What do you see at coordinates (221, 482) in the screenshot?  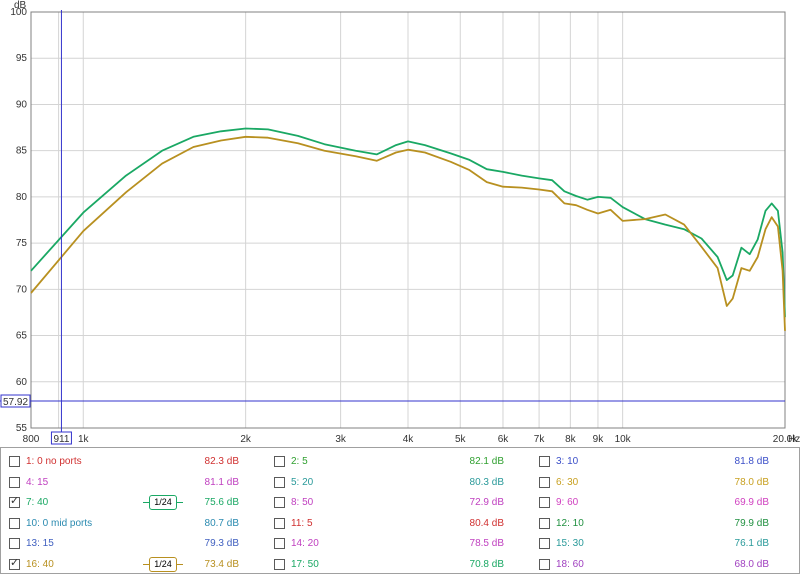 I see `trace-cursor-value: 81.1 dB` at bounding box center [221, 482].